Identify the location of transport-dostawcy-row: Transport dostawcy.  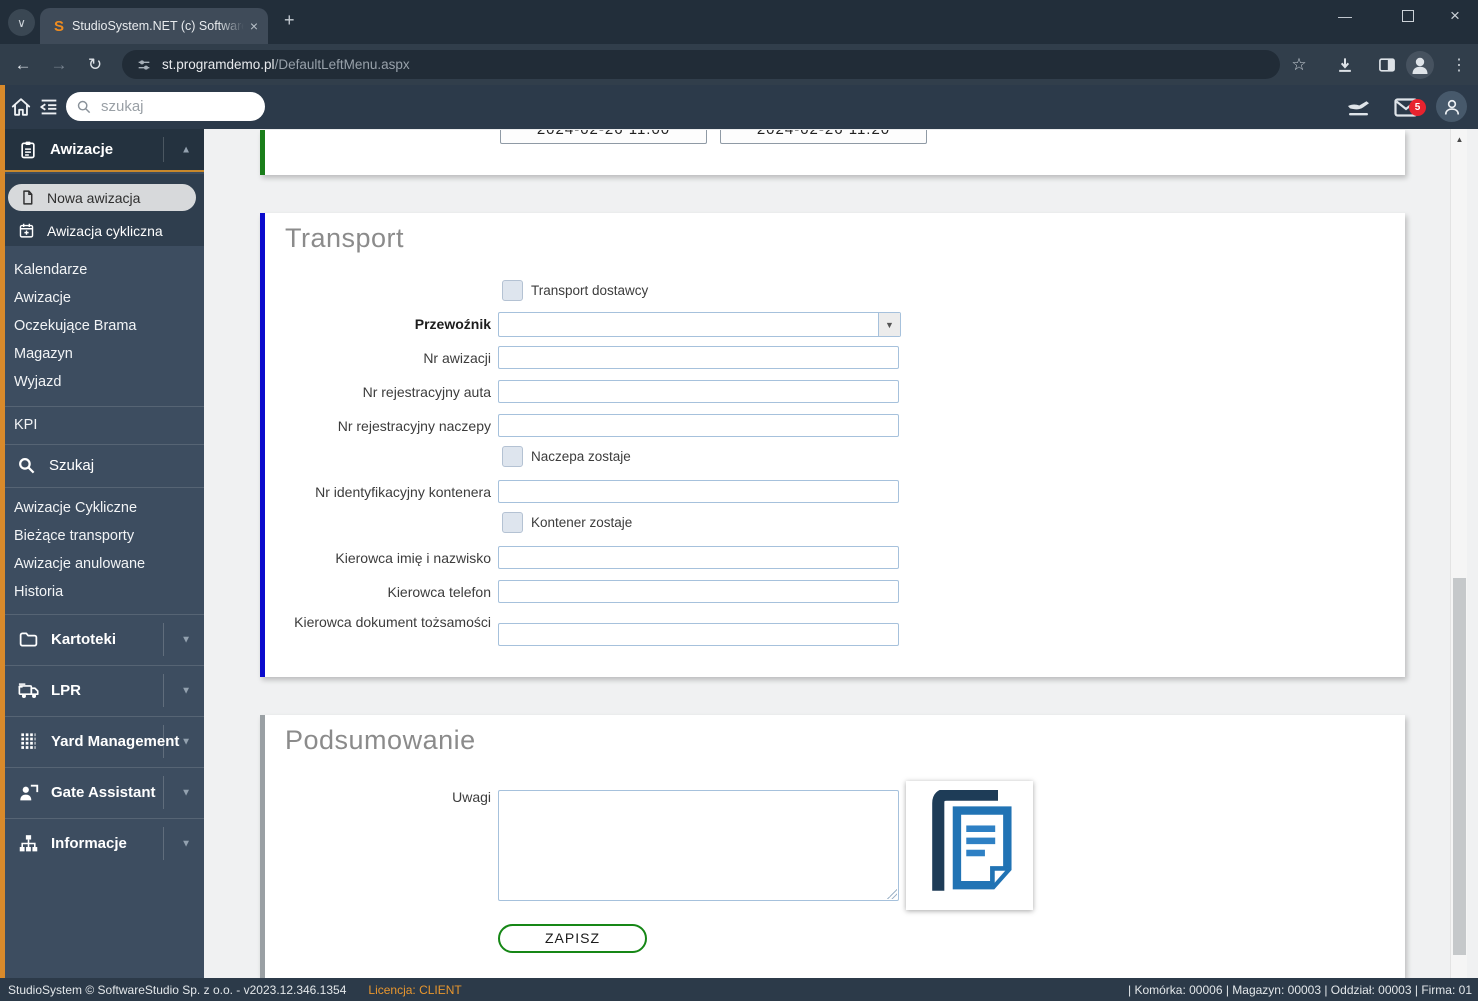
(575, 290).